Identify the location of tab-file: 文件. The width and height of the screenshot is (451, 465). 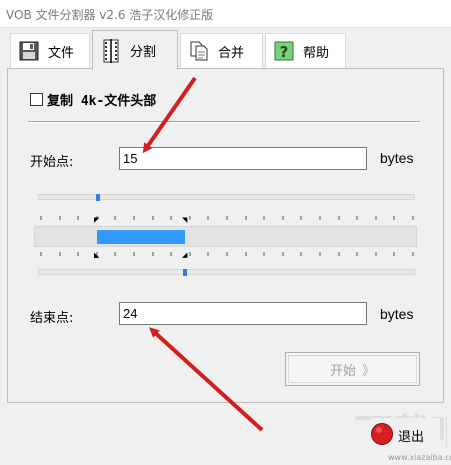
(50, 50).